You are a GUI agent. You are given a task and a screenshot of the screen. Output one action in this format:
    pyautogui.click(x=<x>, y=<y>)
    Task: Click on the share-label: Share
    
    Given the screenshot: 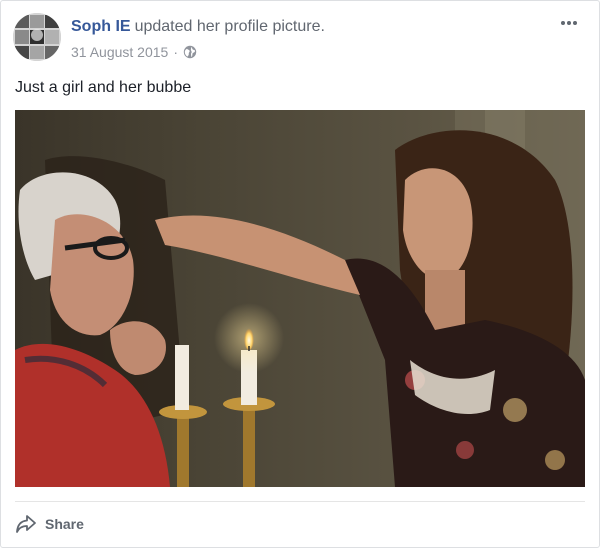 What is the action you would take?
    pyautogui.click(x=64, y=524)
    